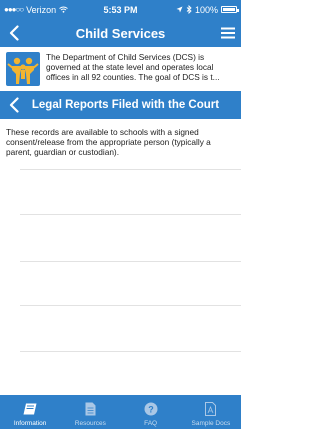 This screenshot has height=429, width=320. What do you see at coordinates (211, 423) in the screenshot?
I see `tab-label: Sample Docs` at bounding box center [211, 423].